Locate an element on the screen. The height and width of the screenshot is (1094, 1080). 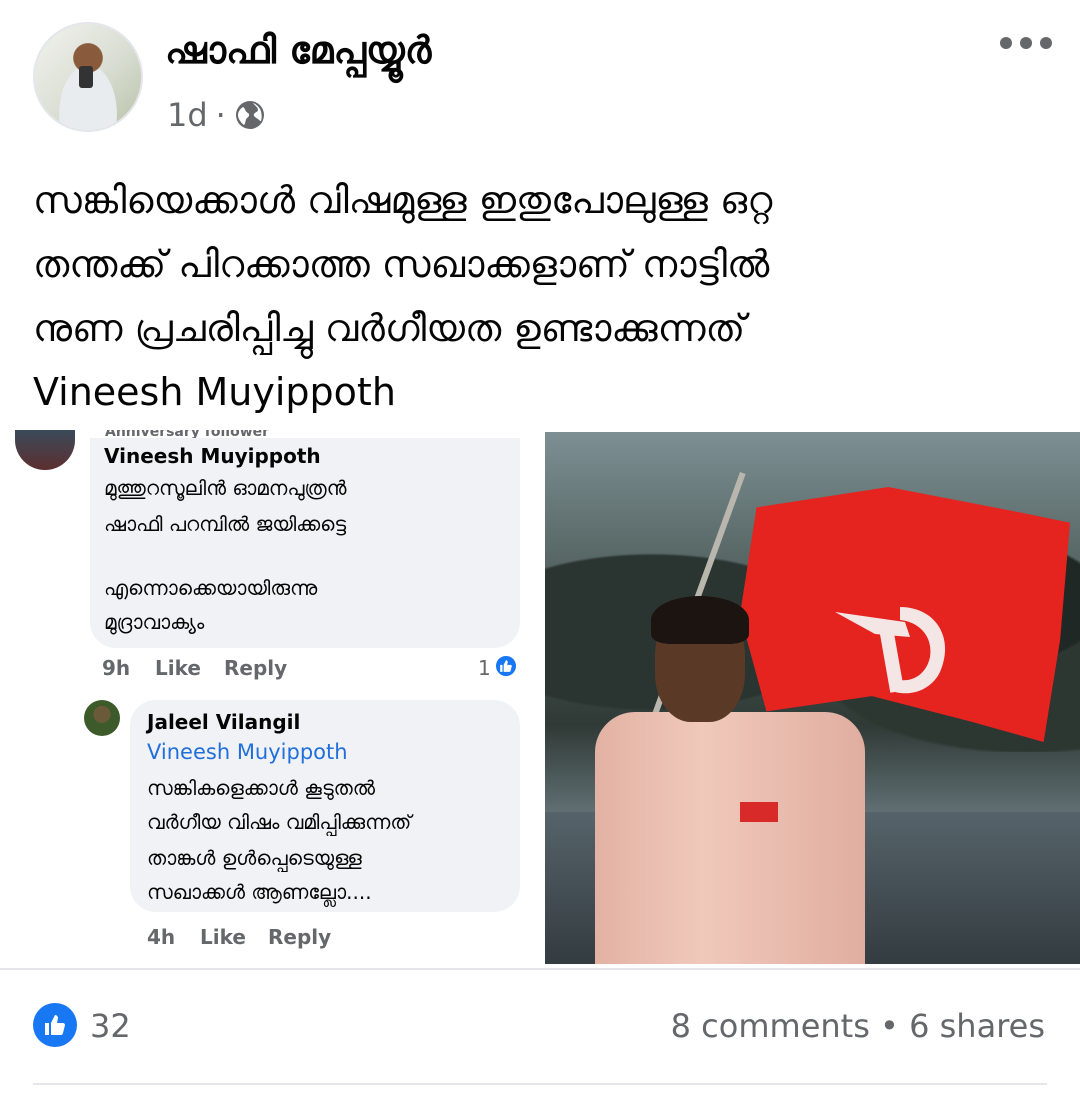
commenter-avatar is located at coordinates (45, 450).